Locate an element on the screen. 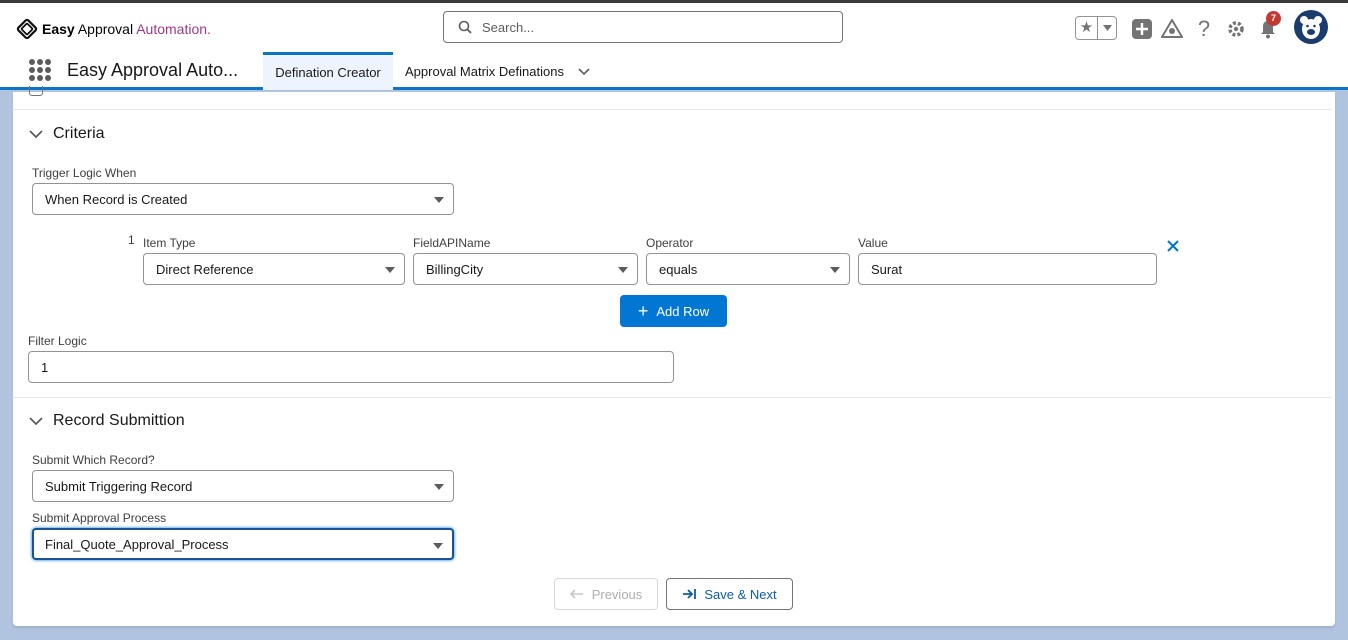  criteria-row-number: 1 is located at coordinates (131, 240).